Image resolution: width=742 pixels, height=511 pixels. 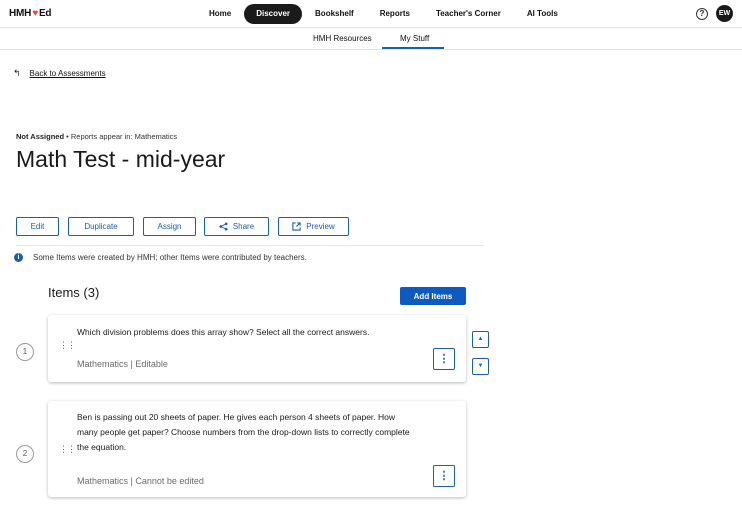 I want to click on edit-label: Edit, so click(x=37, y=226).